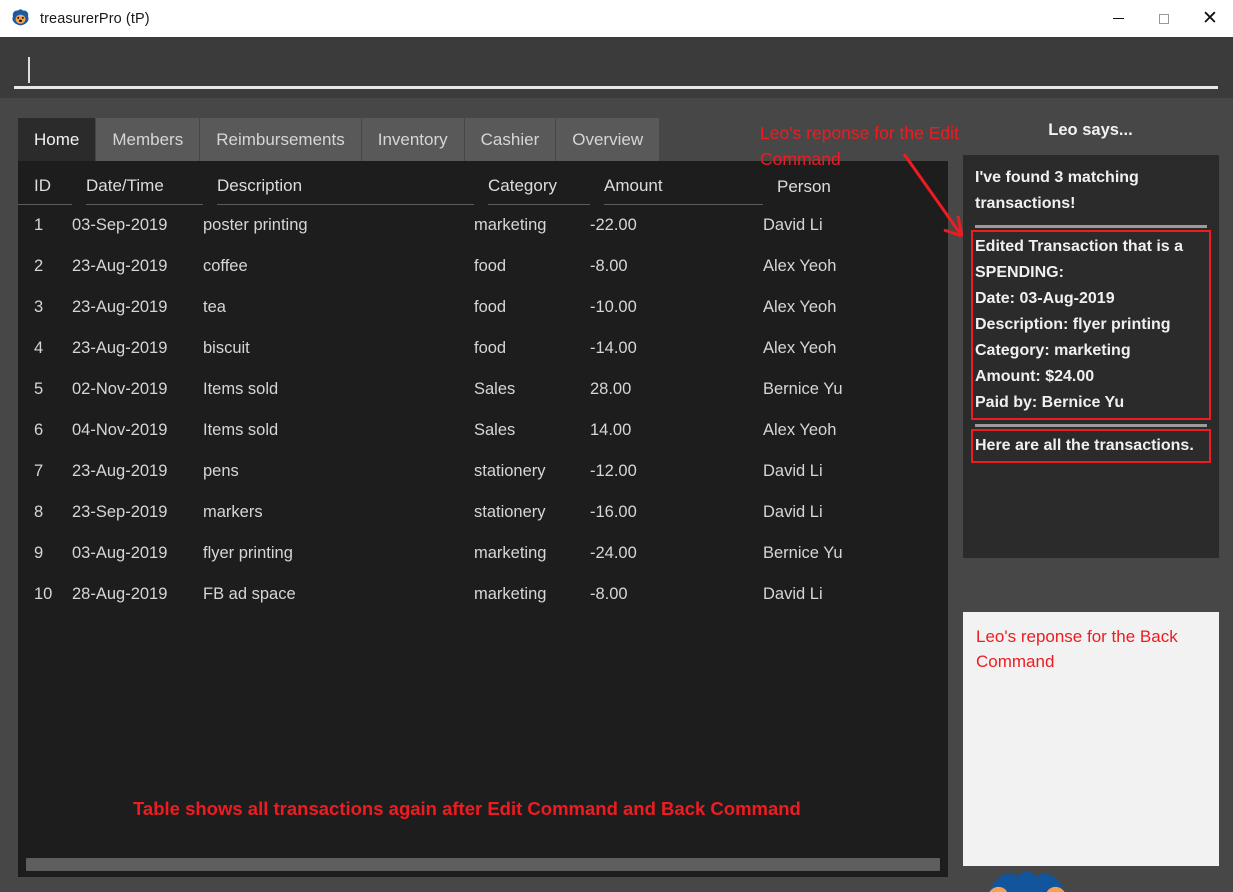 The height and width of the screenshot is (892, 1233). I want to click on tab-overview: Overview, so click(608, 139).